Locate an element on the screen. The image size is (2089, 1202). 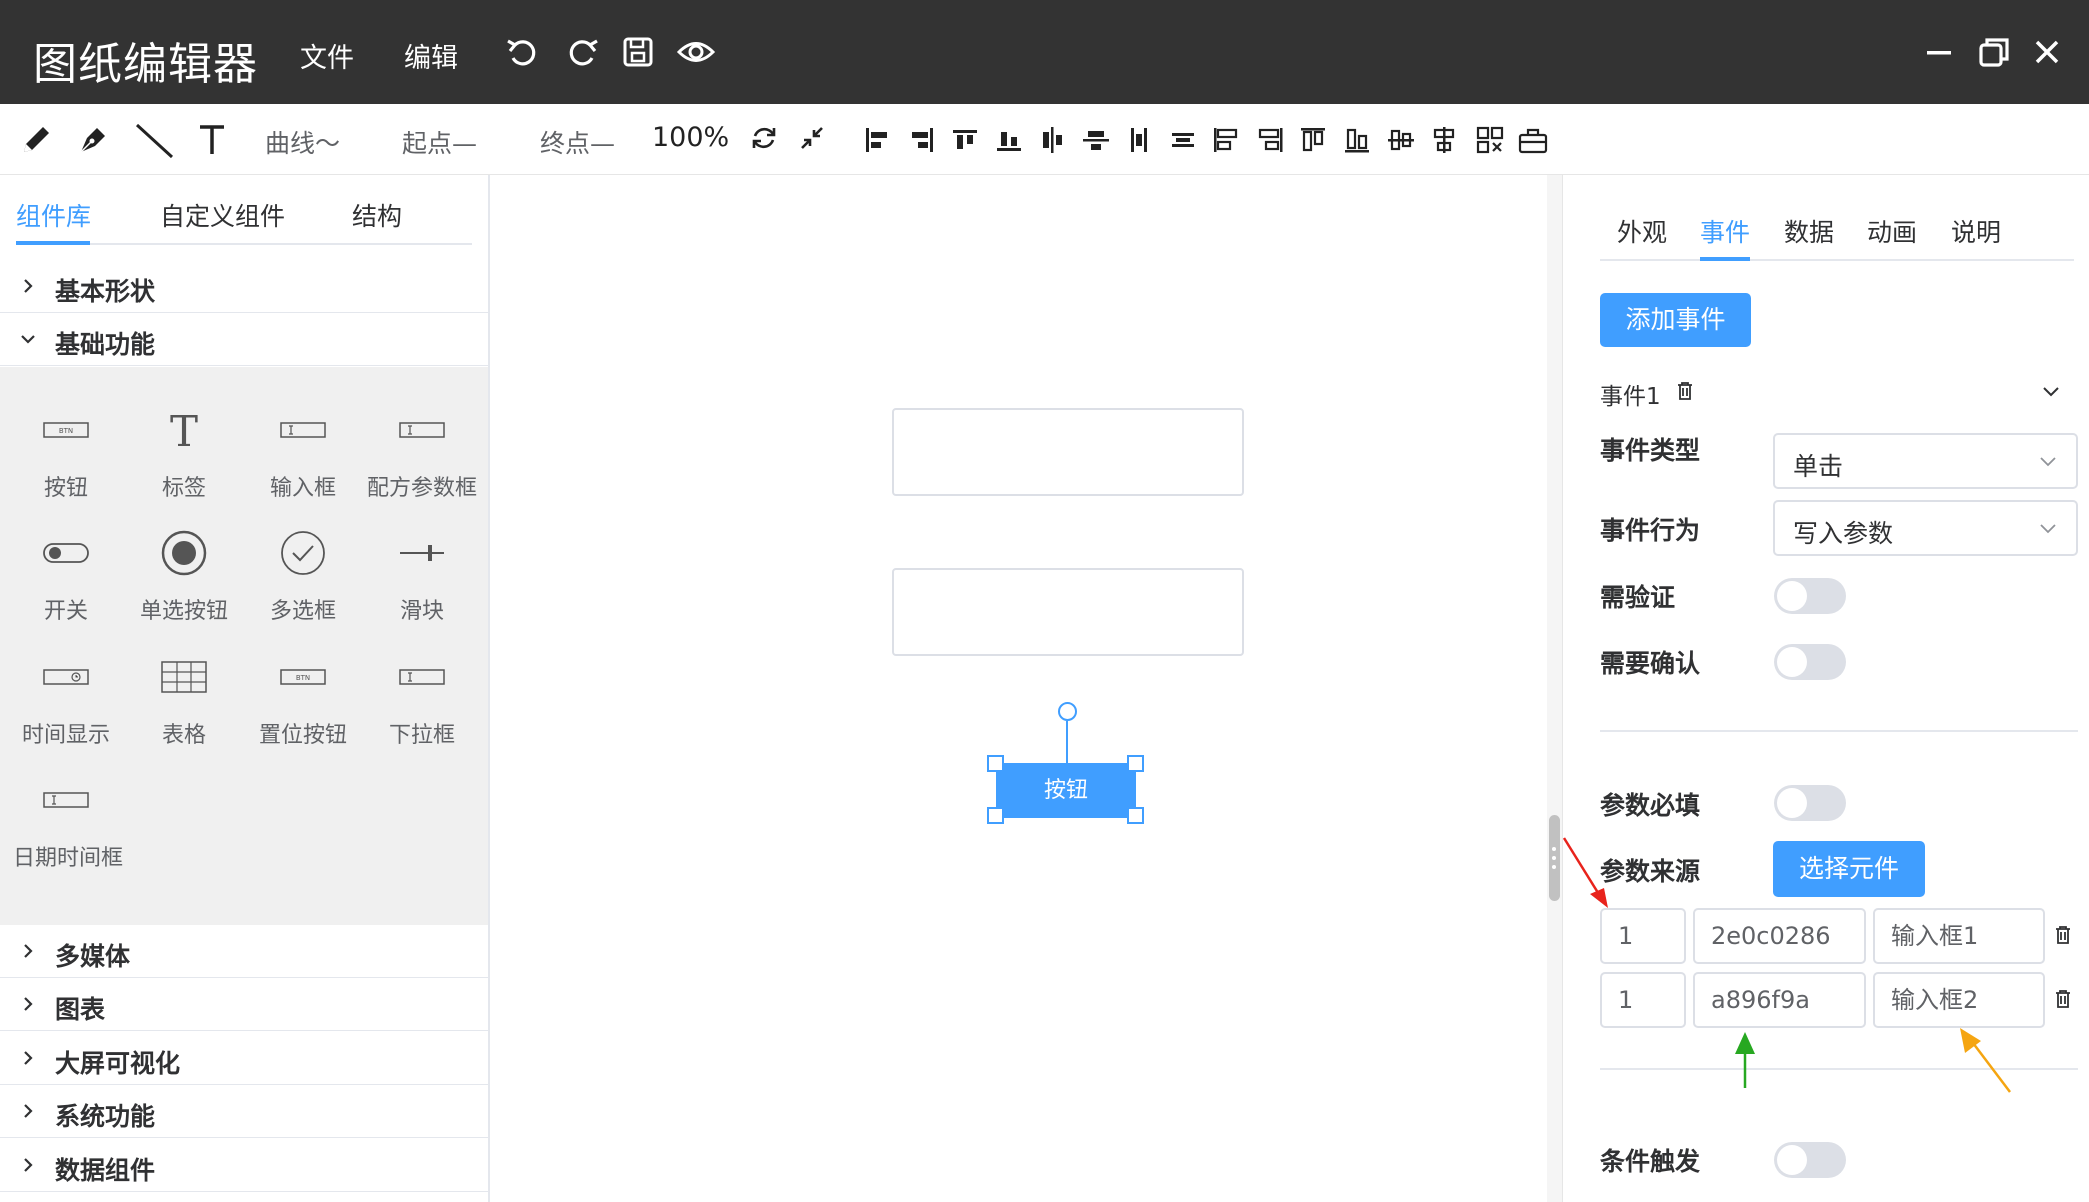
tab-structure: 结构 is located at coordinates (377, 215).